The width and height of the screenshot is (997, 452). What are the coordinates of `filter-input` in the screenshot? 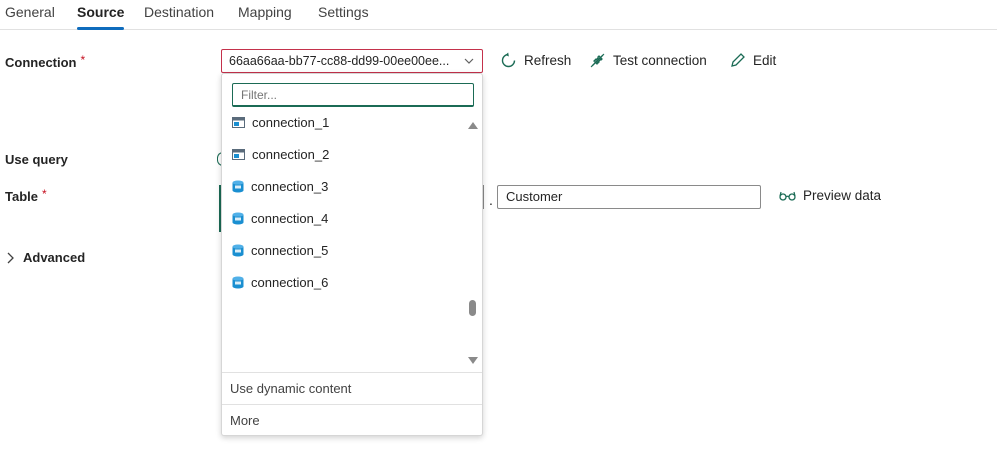 It's located at (353, 95).